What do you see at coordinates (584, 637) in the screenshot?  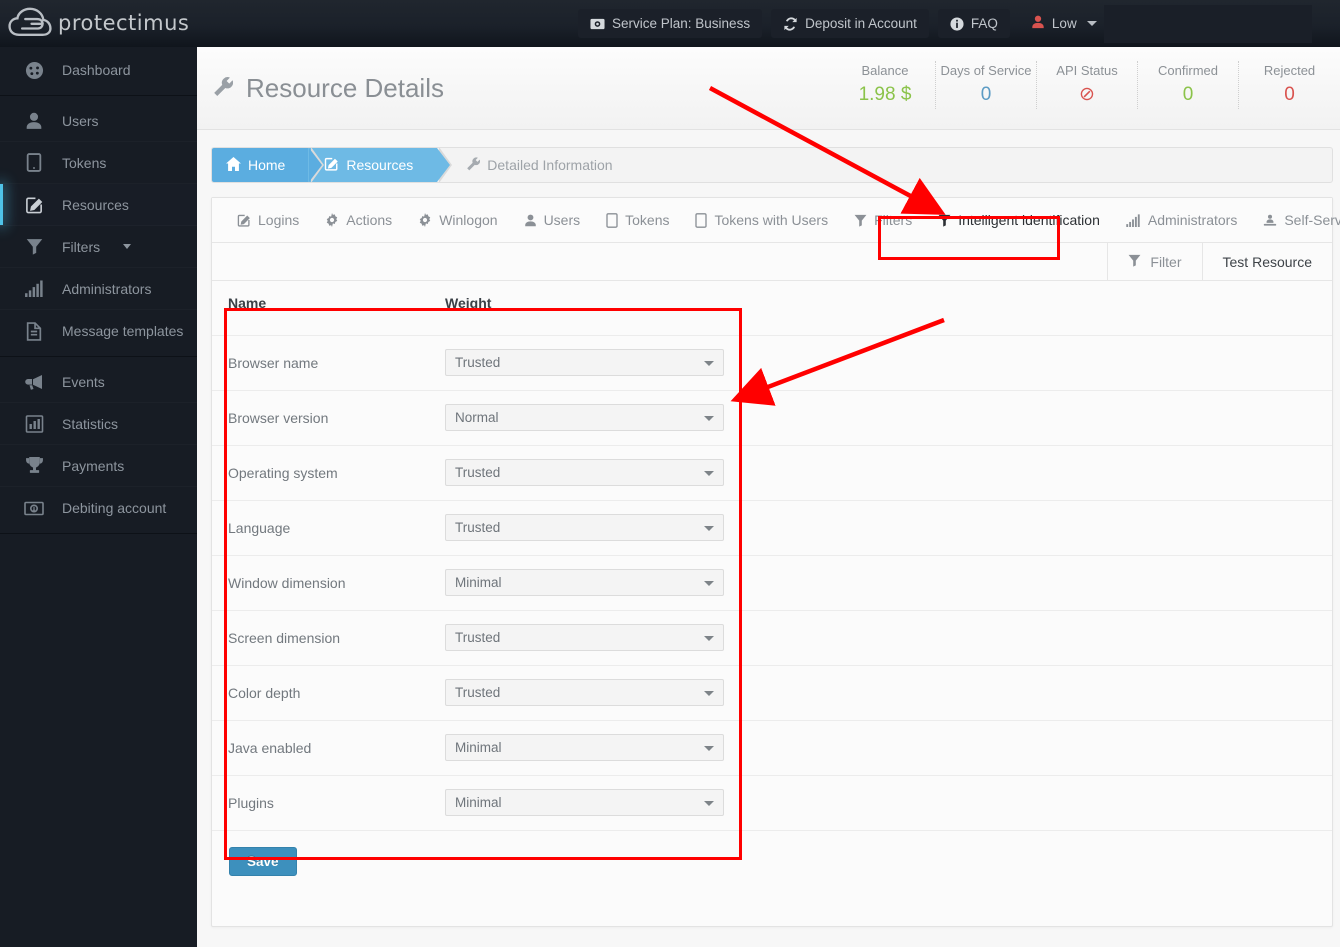 I see `weight-select-screen-dimension: Trusted` at bounding box center [584, 637].